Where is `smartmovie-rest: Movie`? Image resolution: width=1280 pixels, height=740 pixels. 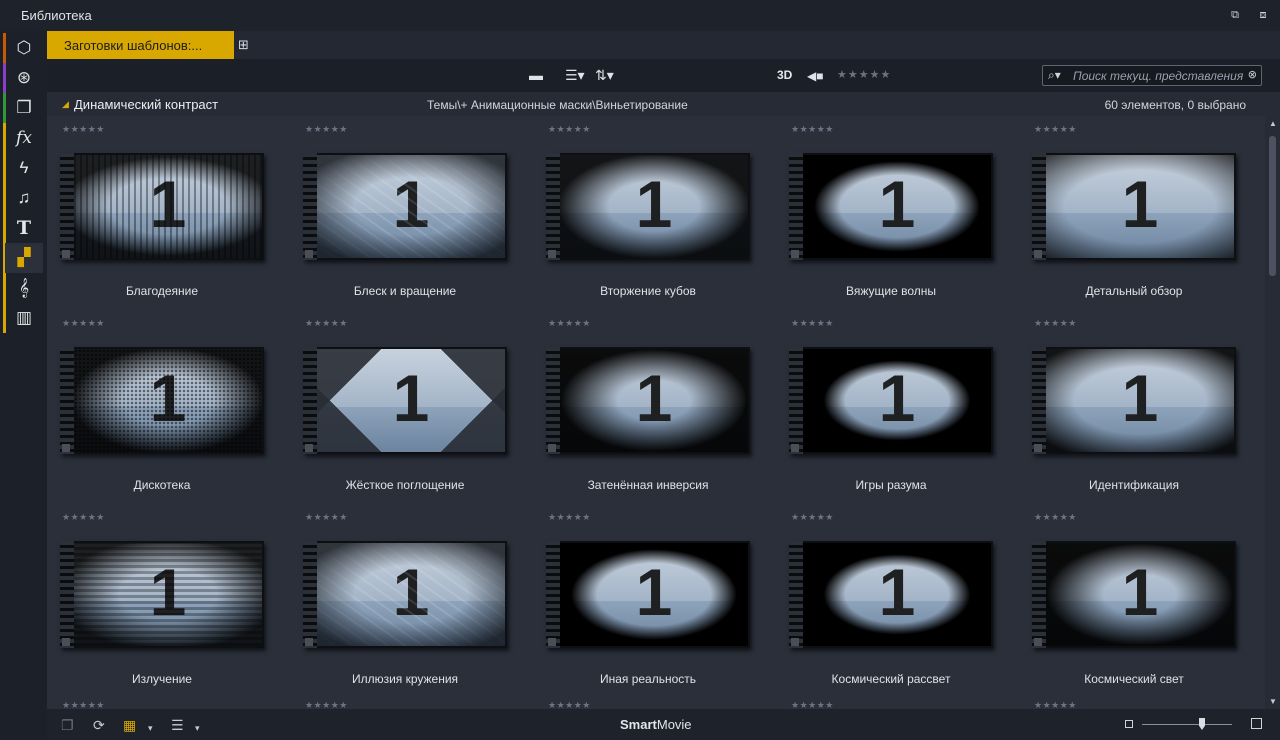
smartmovie-rest: Movie is located at coordinates (674, 724).